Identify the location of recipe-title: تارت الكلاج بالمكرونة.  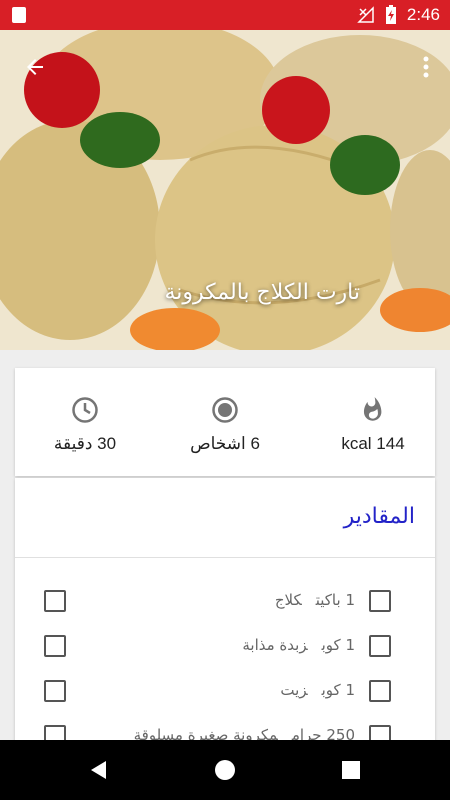
(262, 292).